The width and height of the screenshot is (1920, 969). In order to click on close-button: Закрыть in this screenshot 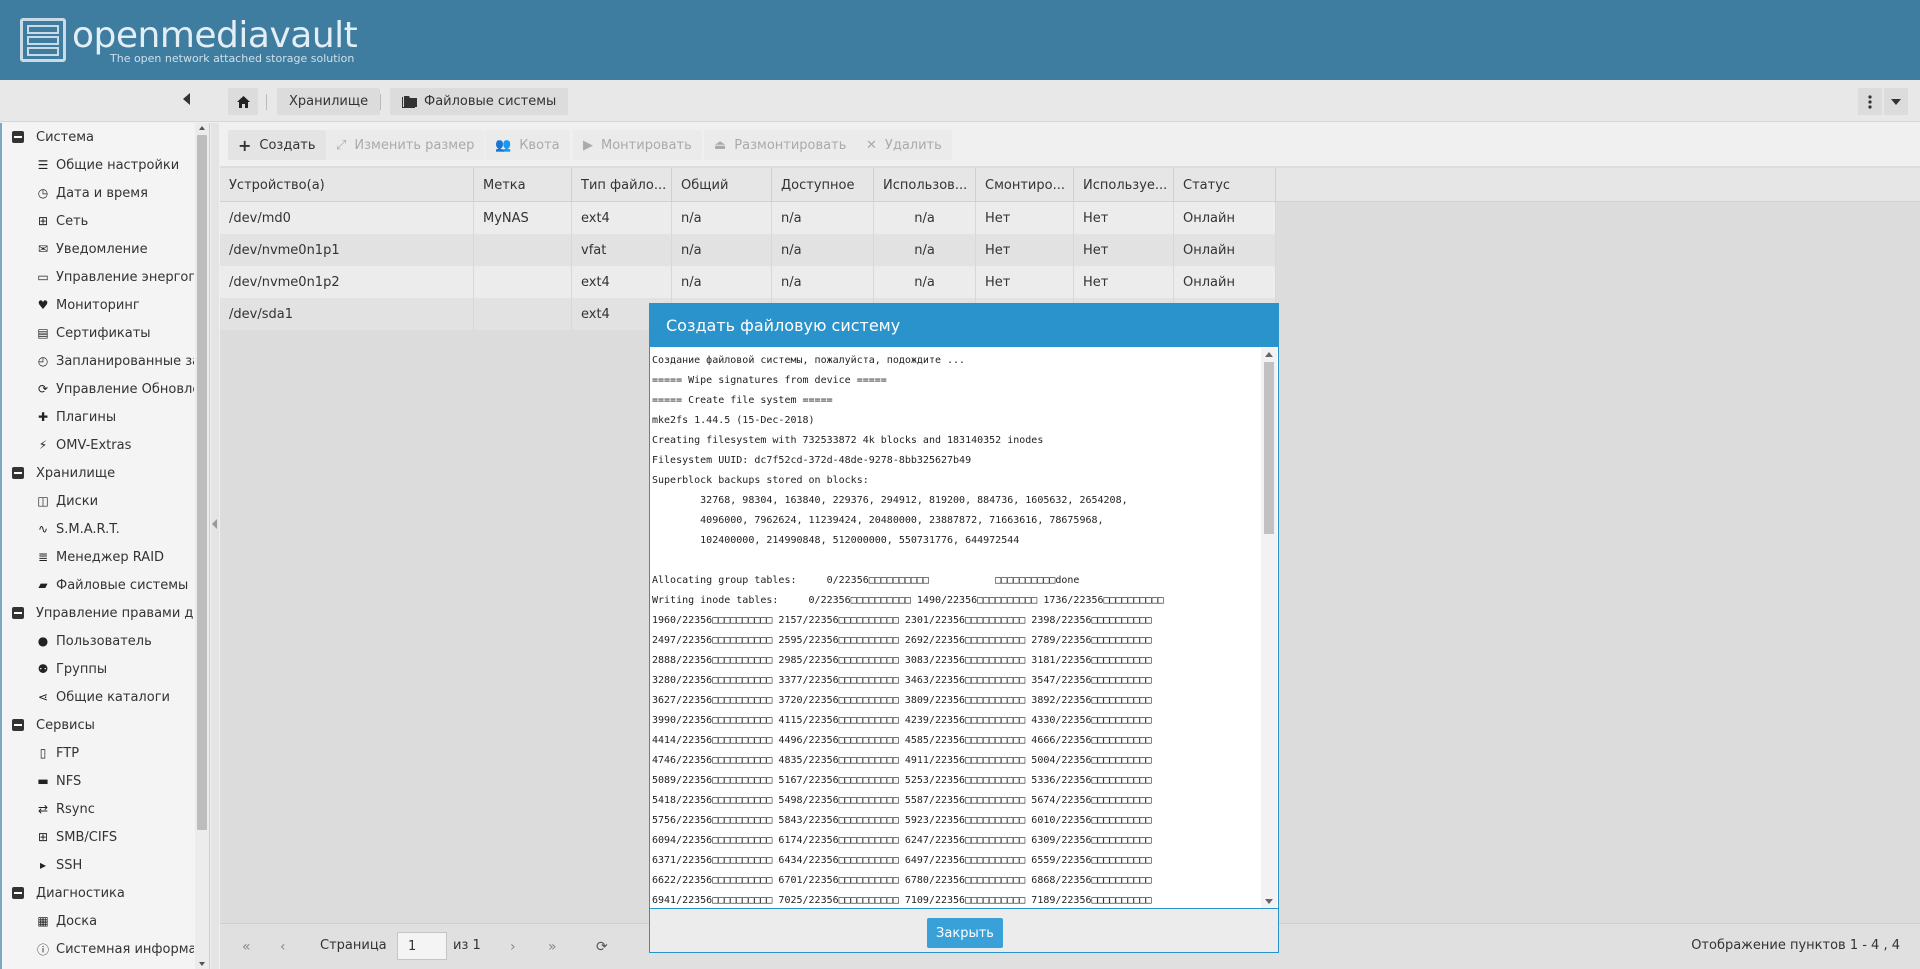, I will do `click(965, 933)`.